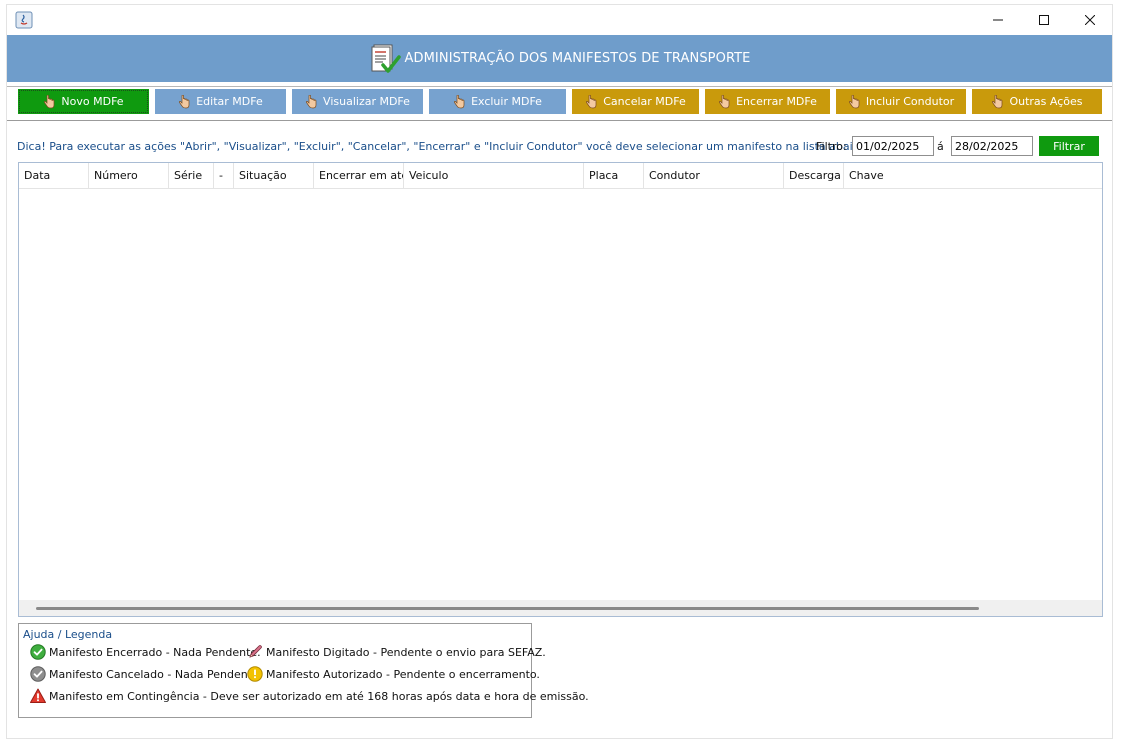 This screenshot has width=1124, height=743. Describe the element at coordinates (1069, 146) in the screenshot. I see `filtrar-button: Filtrar` at that location.